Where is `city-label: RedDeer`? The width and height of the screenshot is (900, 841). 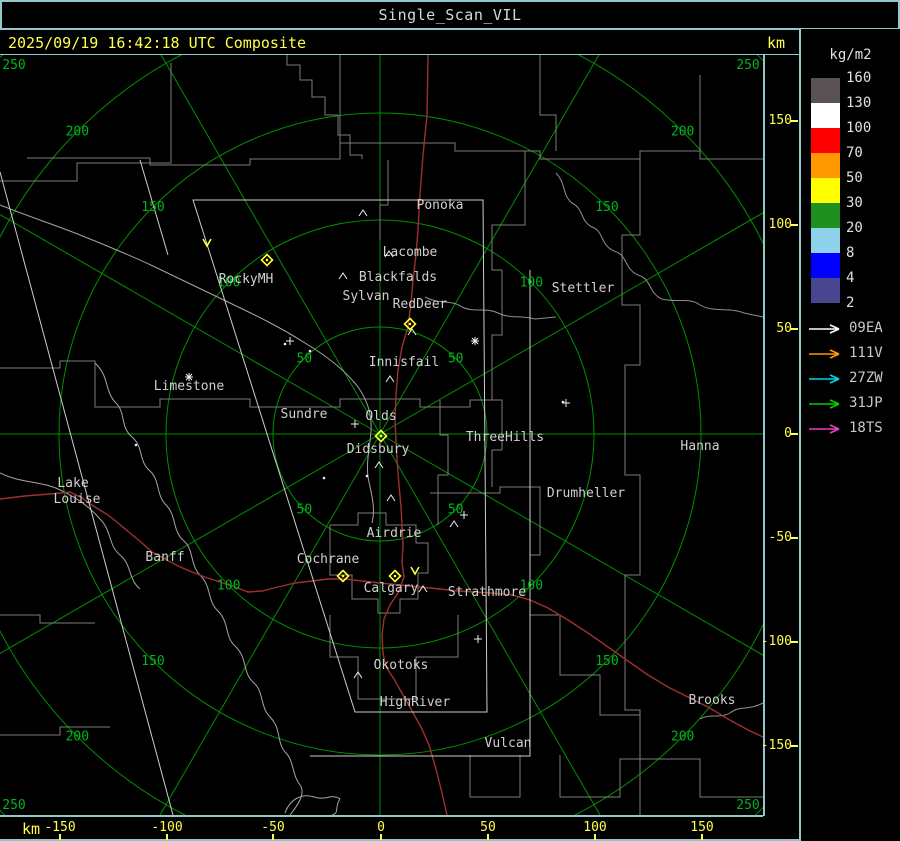 city-label: RedDeer is located at coordinates (420, 304).